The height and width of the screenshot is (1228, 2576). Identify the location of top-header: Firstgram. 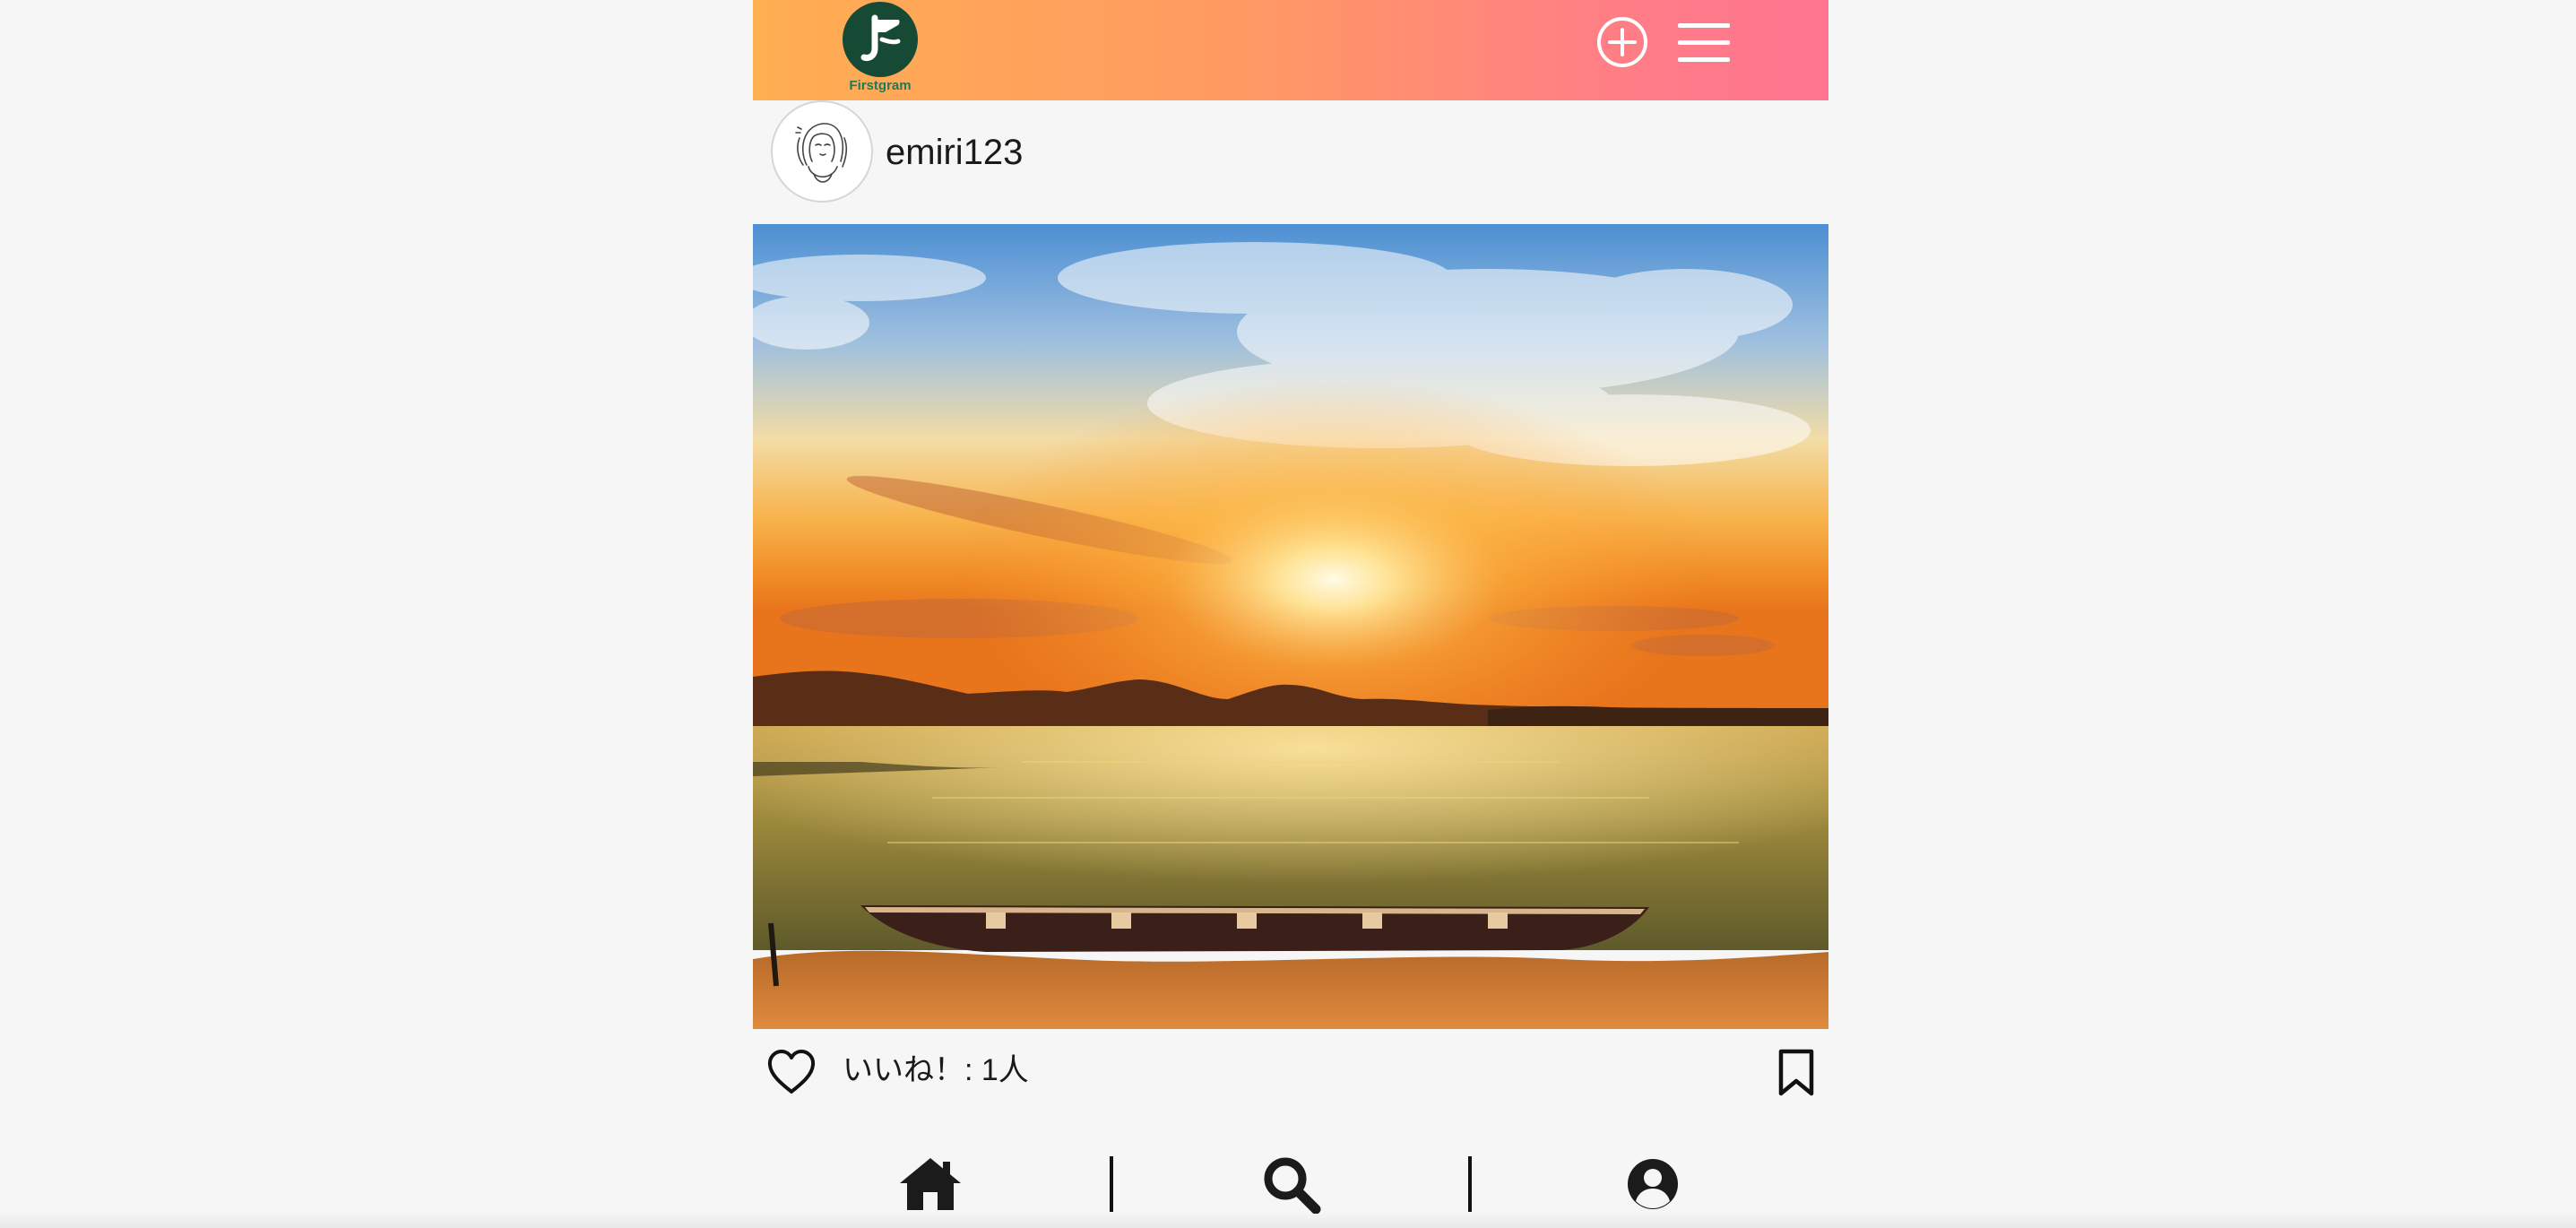
(1290, 50).